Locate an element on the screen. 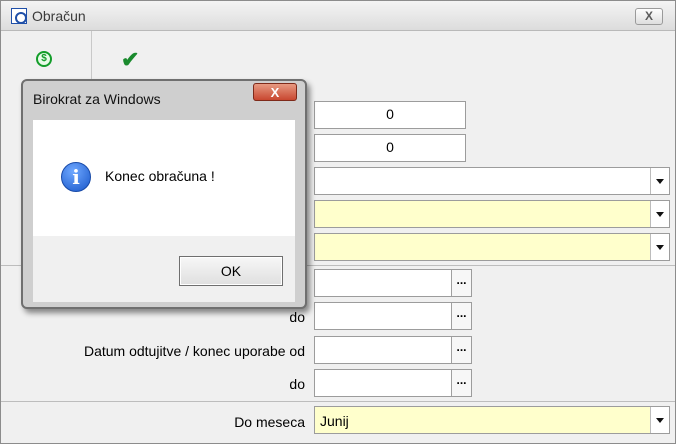 The height and width of the screenshot is (444, 676). label-do-1: do is located at coordinates (297, 317).